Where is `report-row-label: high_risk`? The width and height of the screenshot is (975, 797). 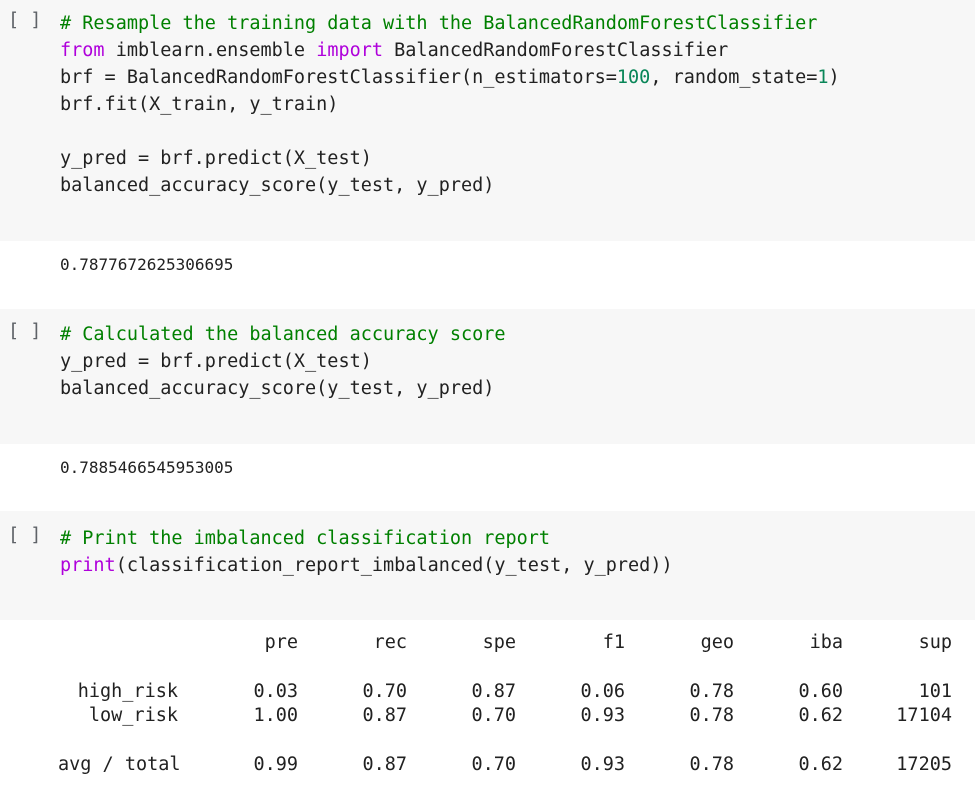
report-row-label: high_risk is located at coordinates (127, 691).